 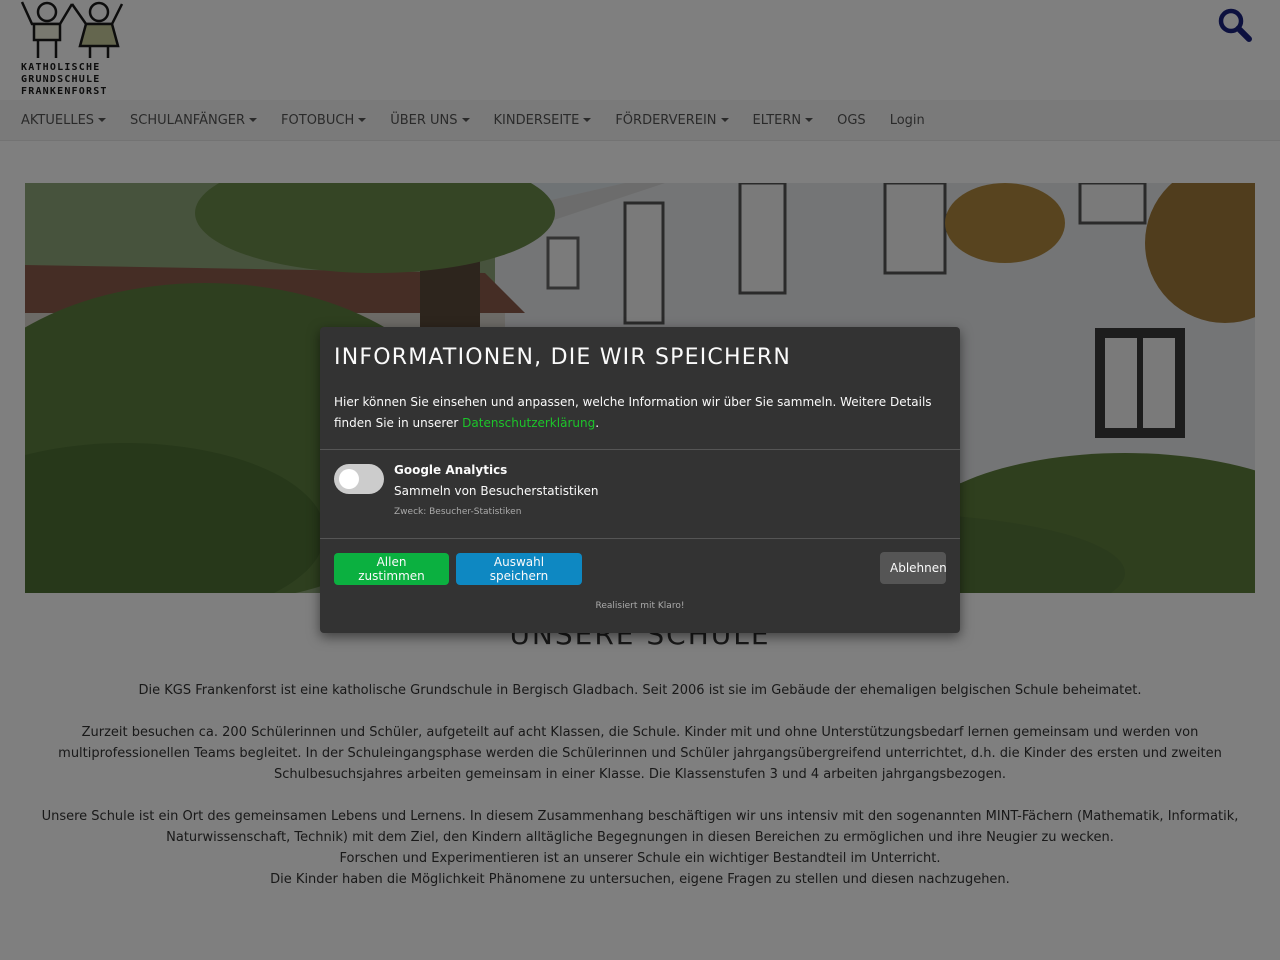 I want to click on service-purpose: Zweck: Besucher-Statistiken, so click(x=458, y=512).